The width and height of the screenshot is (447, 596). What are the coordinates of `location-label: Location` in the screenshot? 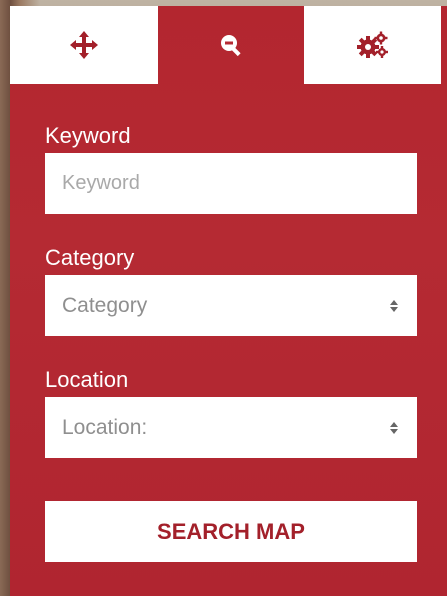 It's located at (87, 379).